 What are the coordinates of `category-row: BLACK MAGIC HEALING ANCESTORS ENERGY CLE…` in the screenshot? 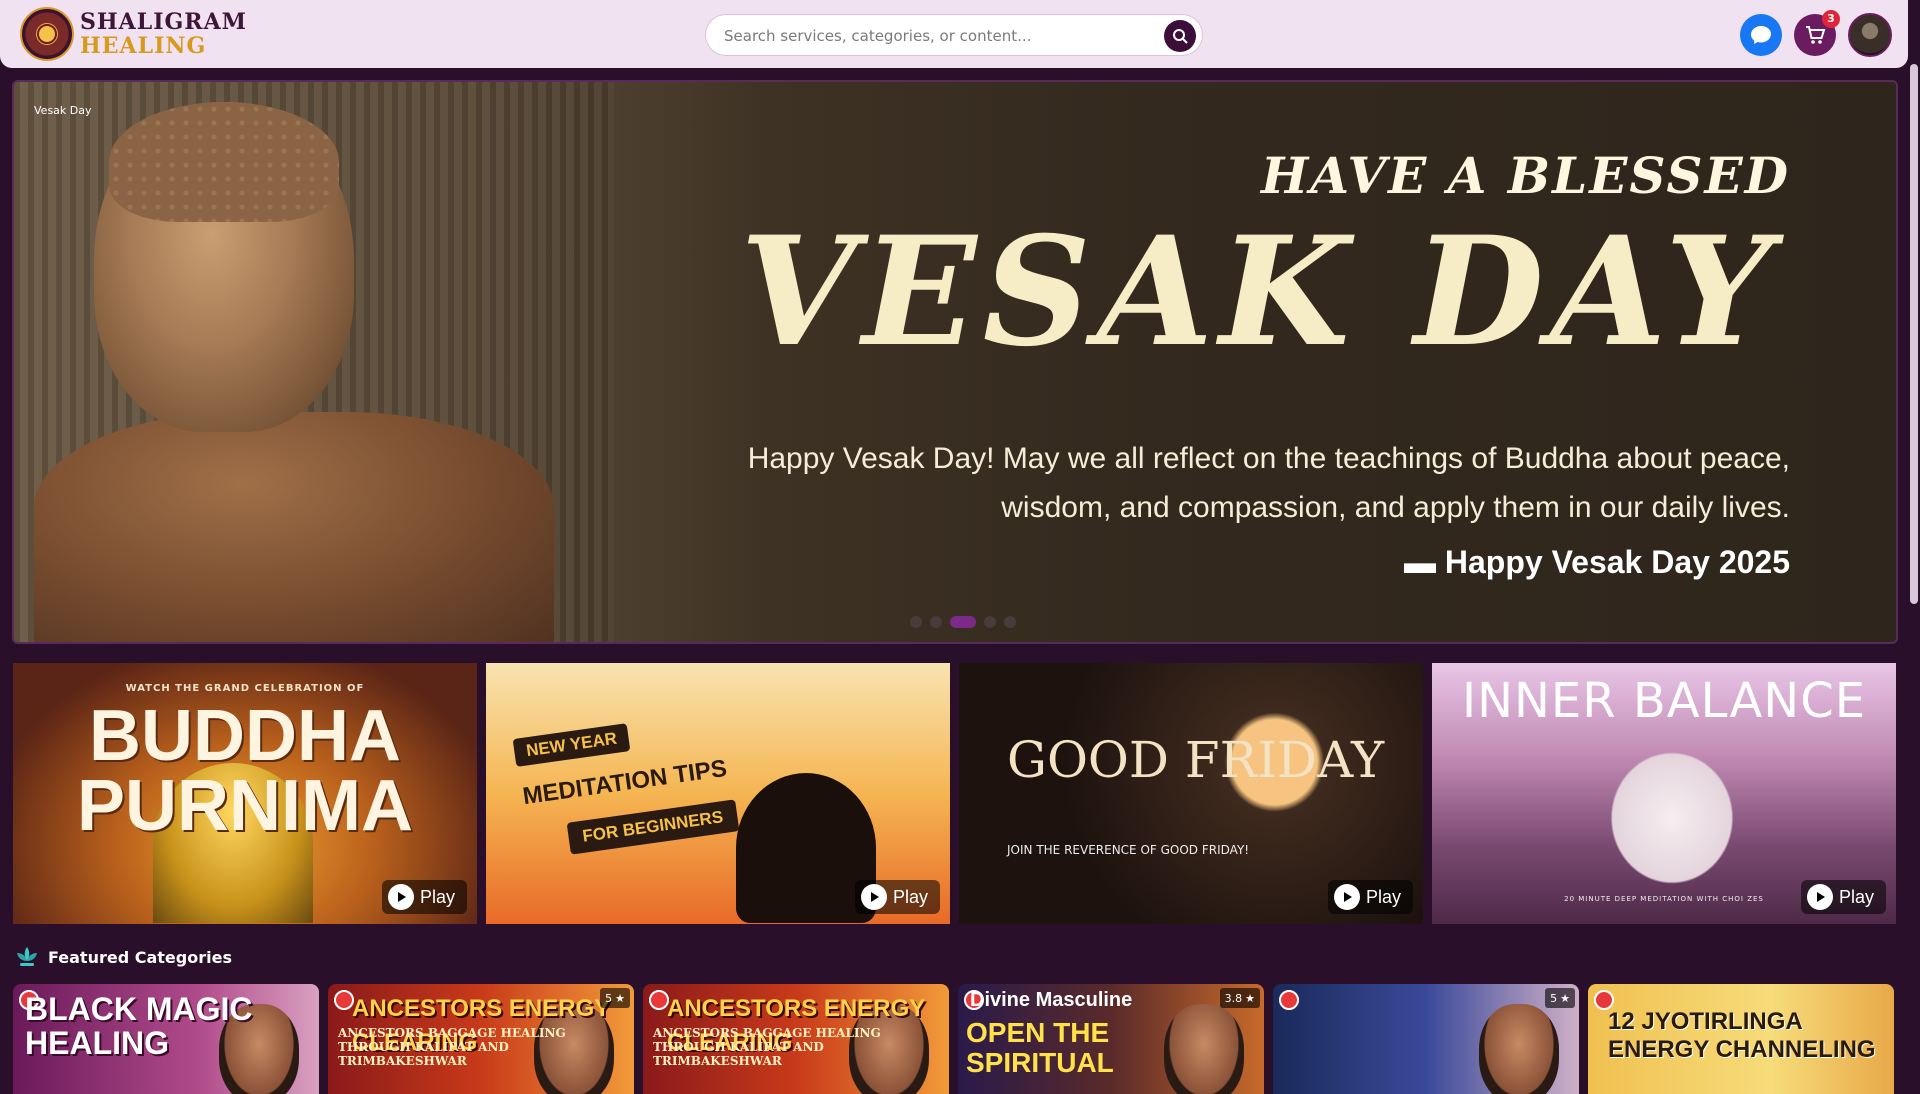 It's located at (955, 1039).